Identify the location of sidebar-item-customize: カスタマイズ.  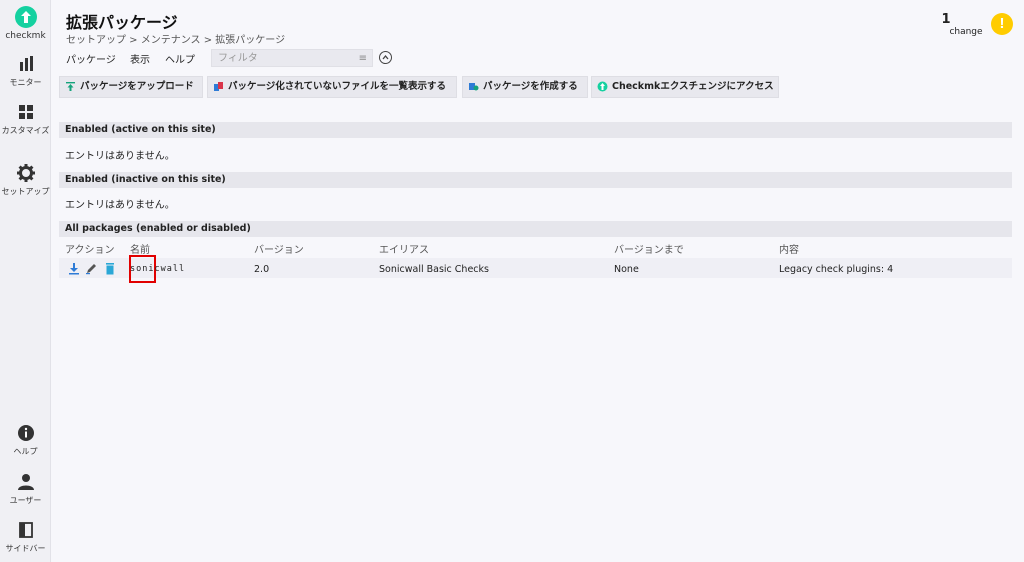
(25, 119).